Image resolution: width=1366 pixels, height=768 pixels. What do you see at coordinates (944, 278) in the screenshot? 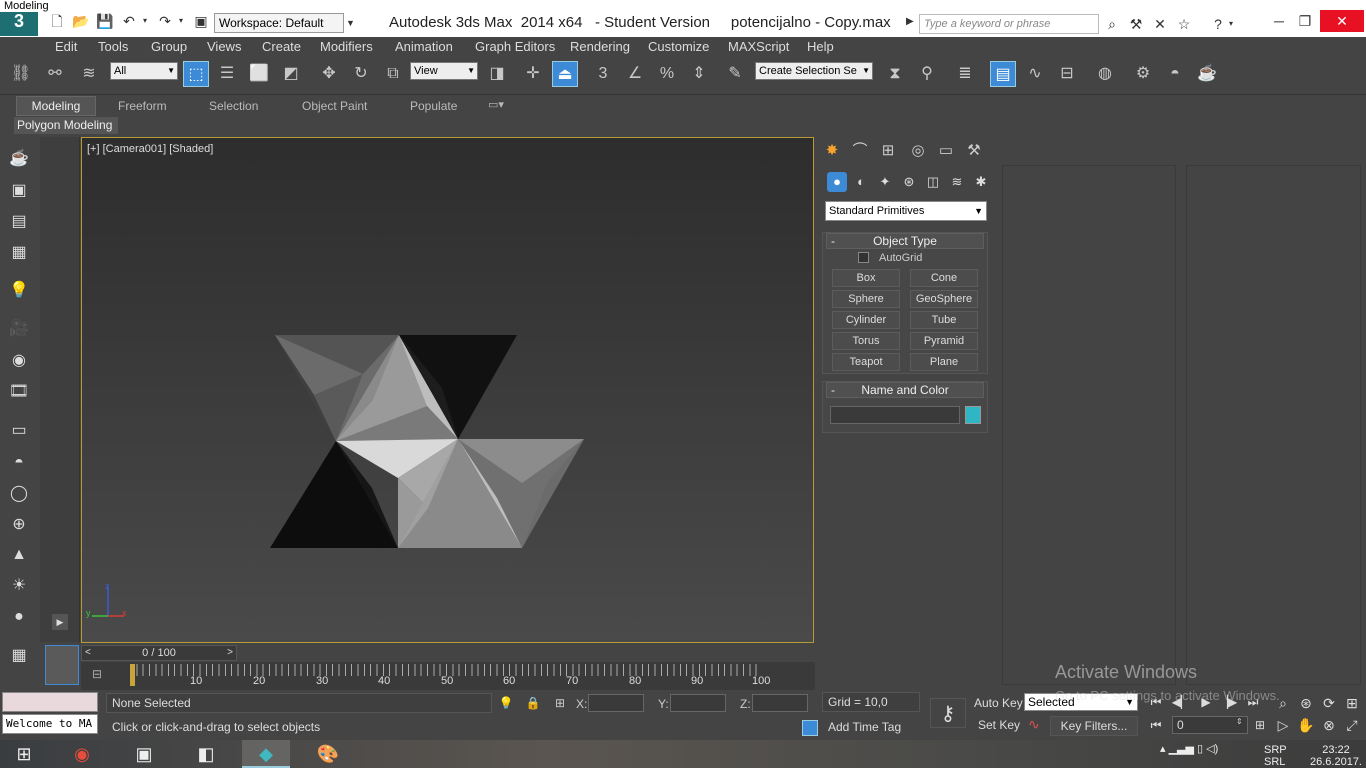
I see `cone-button: Cone` at bounding box center [944, 278].